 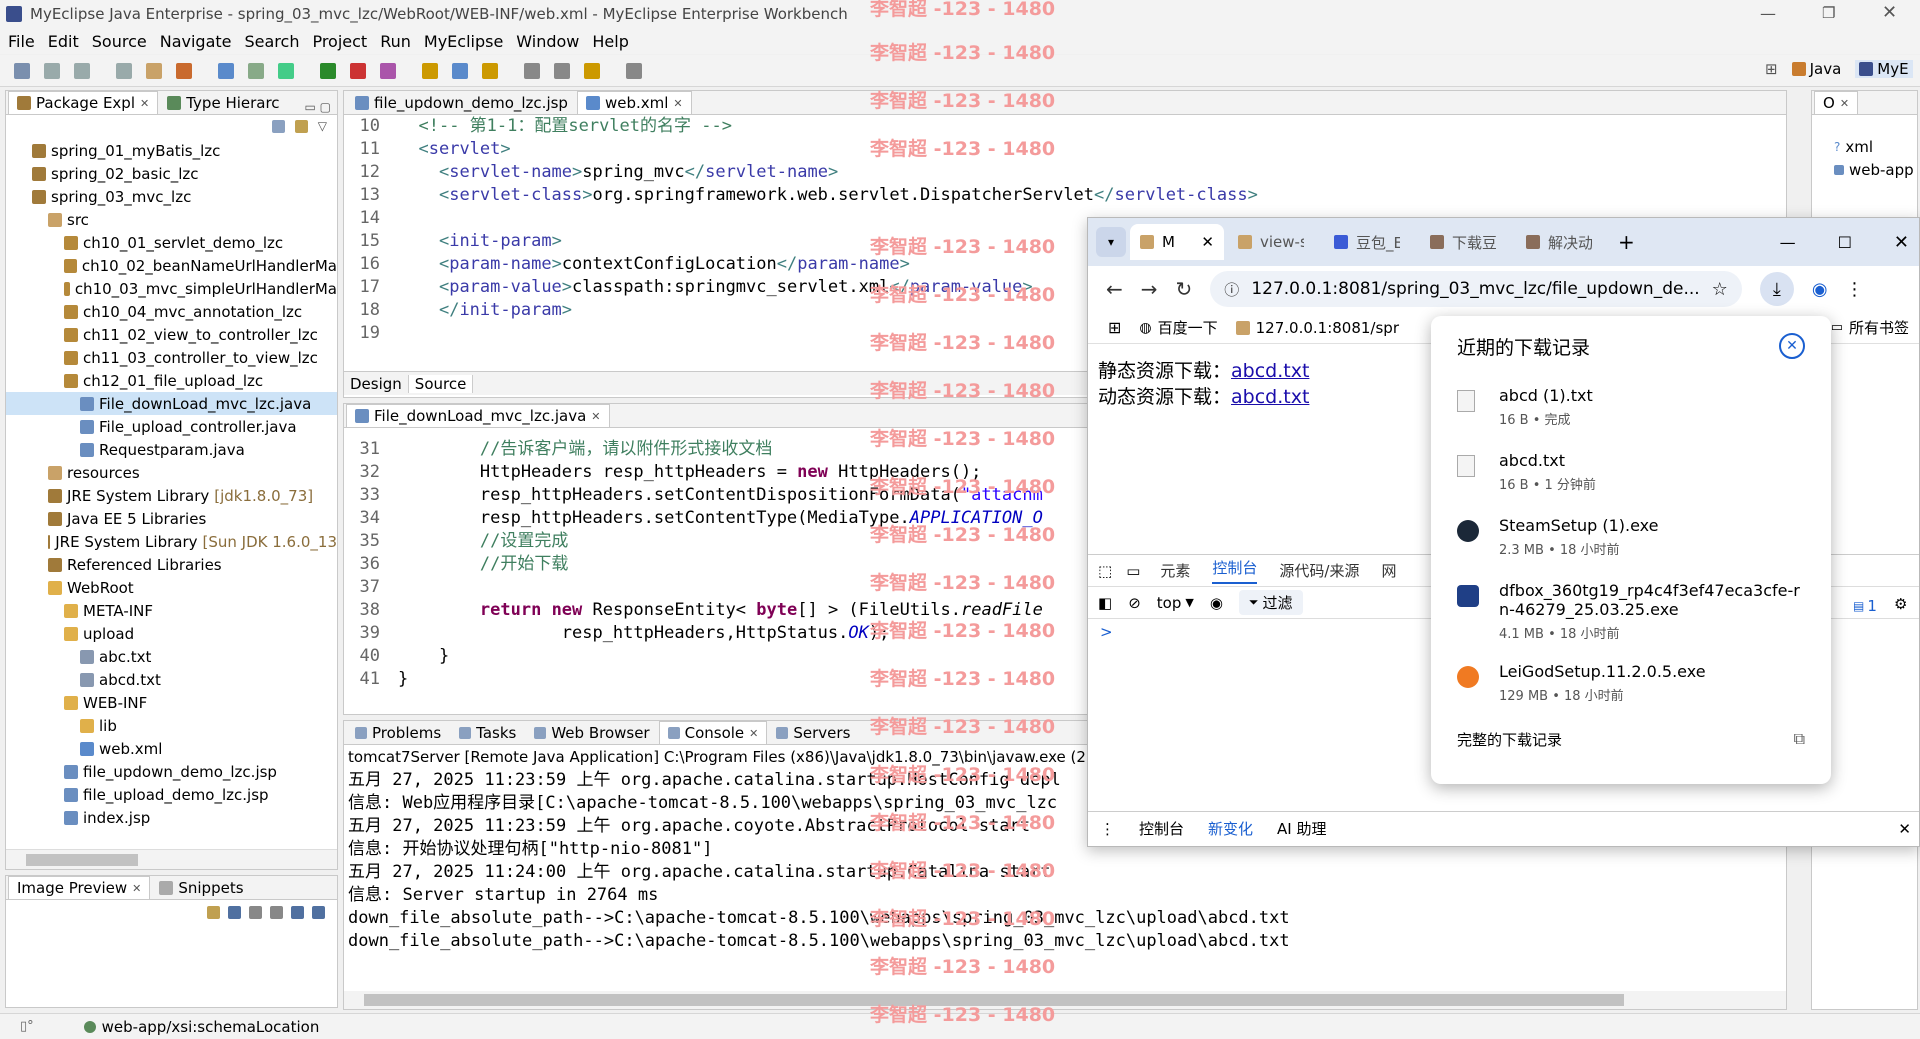 What do you see at coordinates (1161, 828) in the screenshot?
I see `drawer-tab: 控制台` at bounding box center [1161, 828].